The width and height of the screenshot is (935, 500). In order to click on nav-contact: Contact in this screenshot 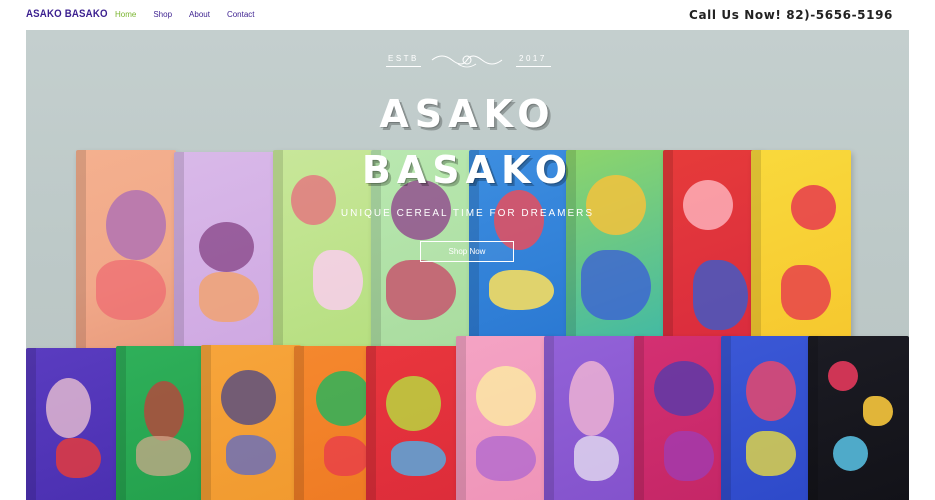, I will do `click(241, 14)`.